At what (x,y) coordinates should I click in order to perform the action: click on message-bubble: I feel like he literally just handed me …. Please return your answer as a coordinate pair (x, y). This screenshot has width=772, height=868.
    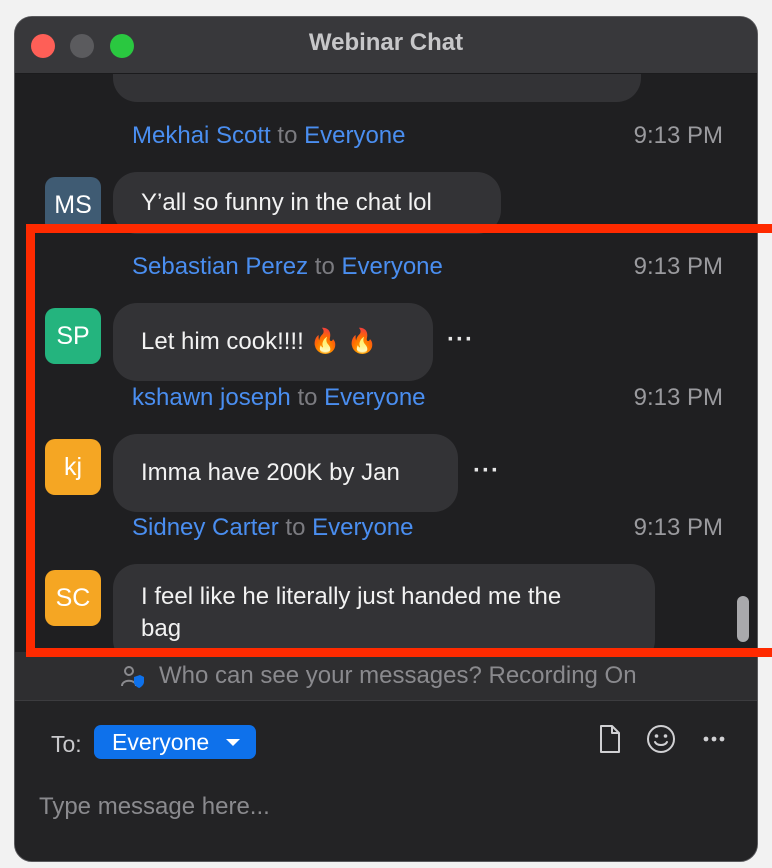
    Looking at the image, I should click on (384, 608).